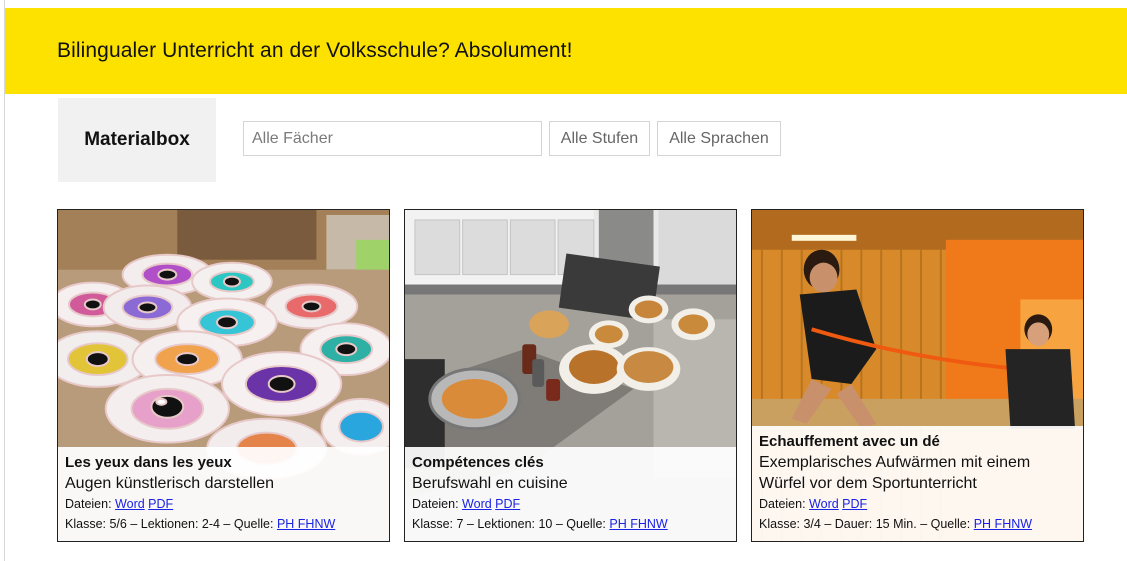  I want to click on card-meta-text: Klasse: 3/4 – Dauer: 15 Min. – Quelle:, so click(865, 524).